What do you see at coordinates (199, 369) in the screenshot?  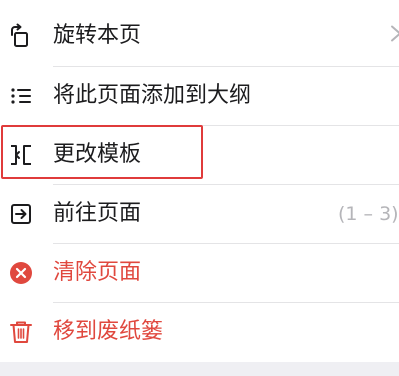 I see `menu-bottom-edge` at bounding box center [199, 369].